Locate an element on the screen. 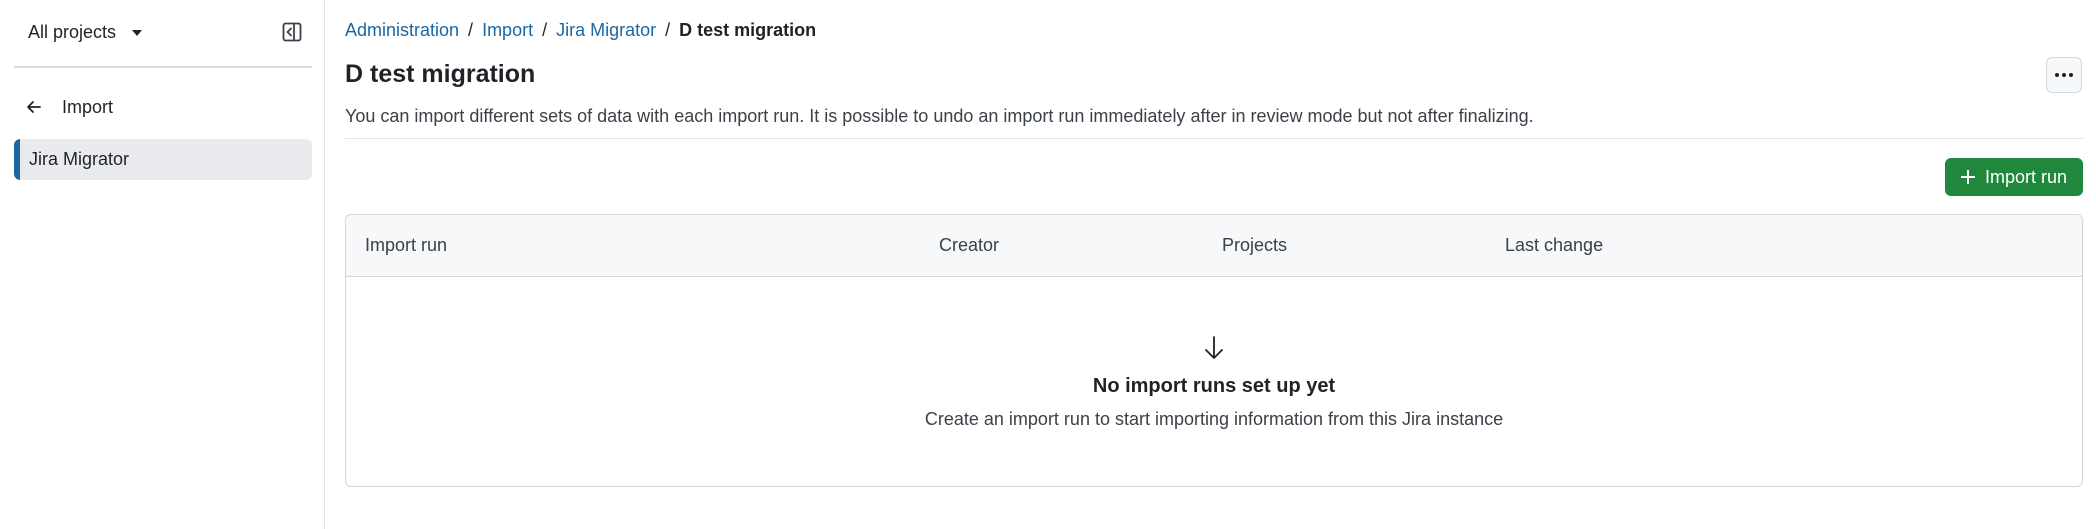  column-header-import-run: Import run is located at coordinates (406, 245).